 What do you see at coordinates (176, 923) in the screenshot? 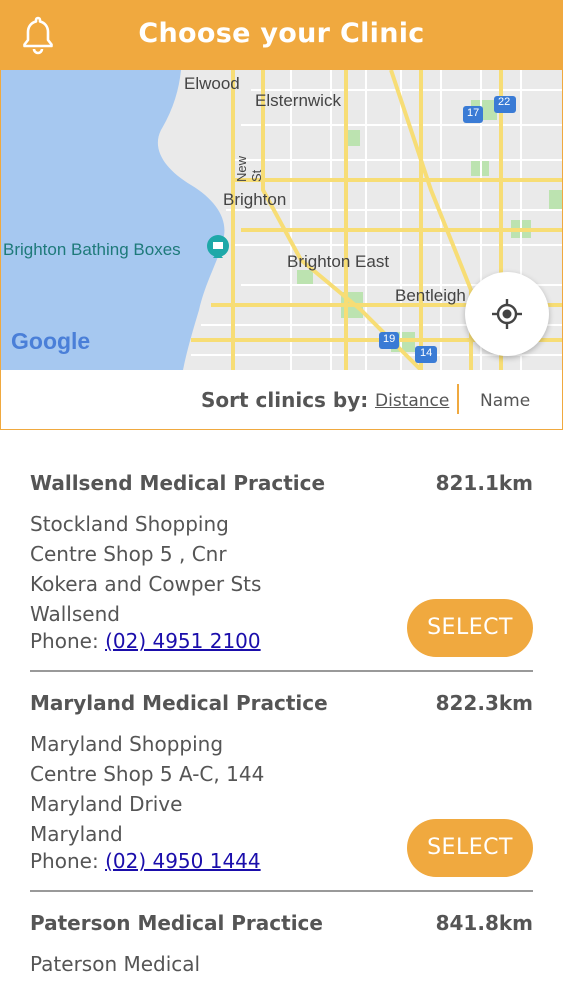
I see `clinic-name: Paterson Medical Practice` at bounding box center [176, 923].